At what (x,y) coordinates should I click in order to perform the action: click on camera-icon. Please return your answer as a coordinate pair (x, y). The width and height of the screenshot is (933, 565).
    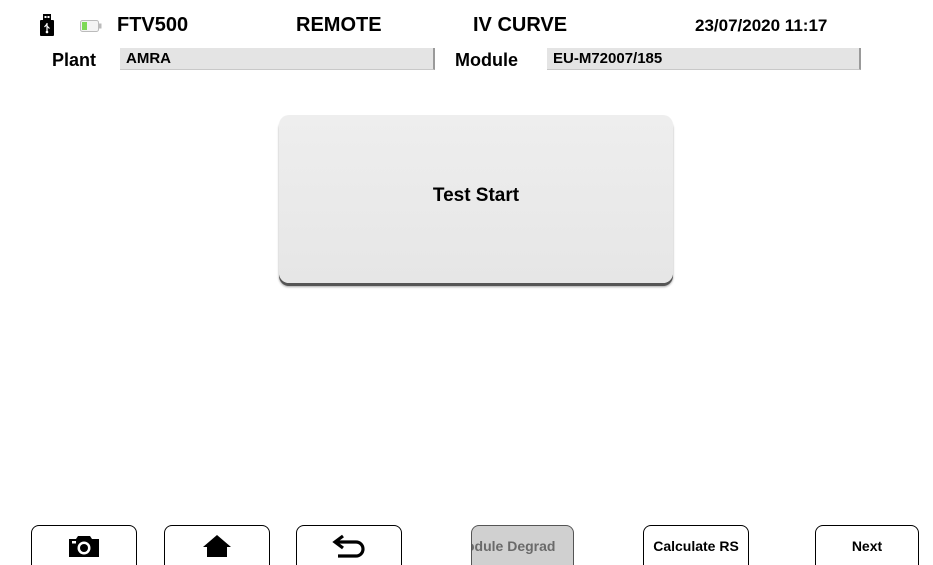
    Looking at the image, I should click on (84, 546).